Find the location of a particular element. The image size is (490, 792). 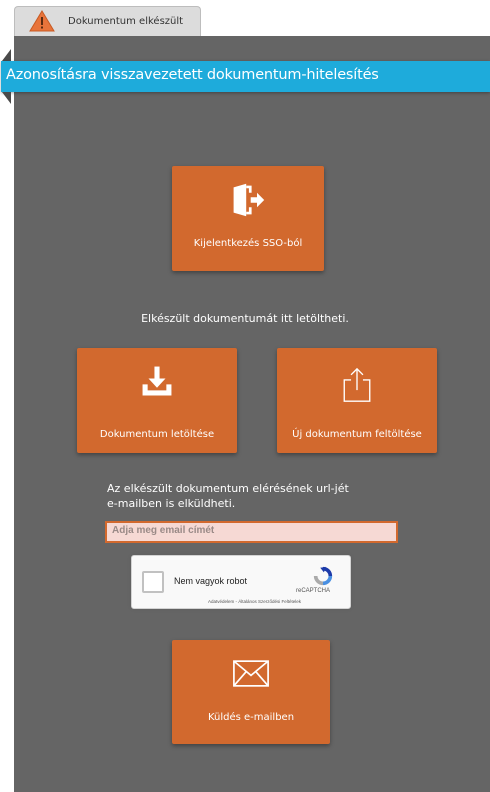

upload-document-button: Új dokumentum feltöltése is located at coordinates (357, 400).